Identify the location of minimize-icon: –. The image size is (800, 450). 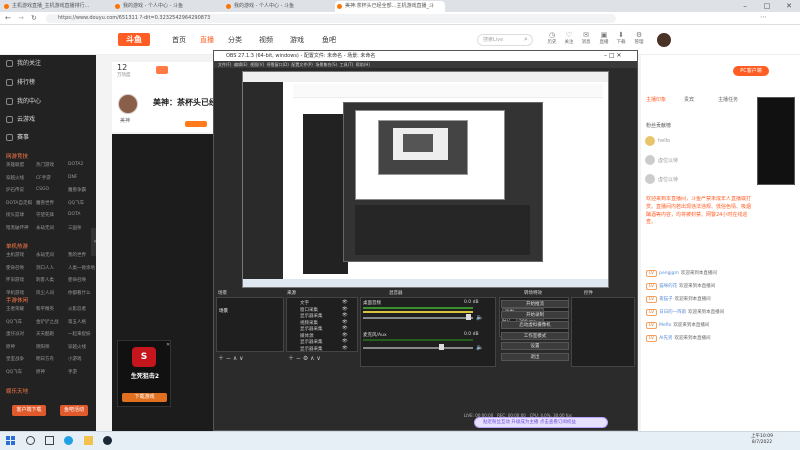
(745, 6).